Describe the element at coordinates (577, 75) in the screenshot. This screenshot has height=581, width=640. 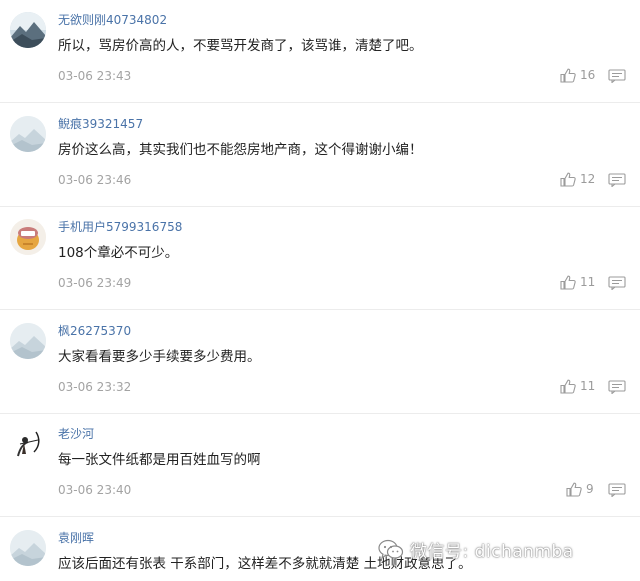
I see `like-button: 16` at that location.